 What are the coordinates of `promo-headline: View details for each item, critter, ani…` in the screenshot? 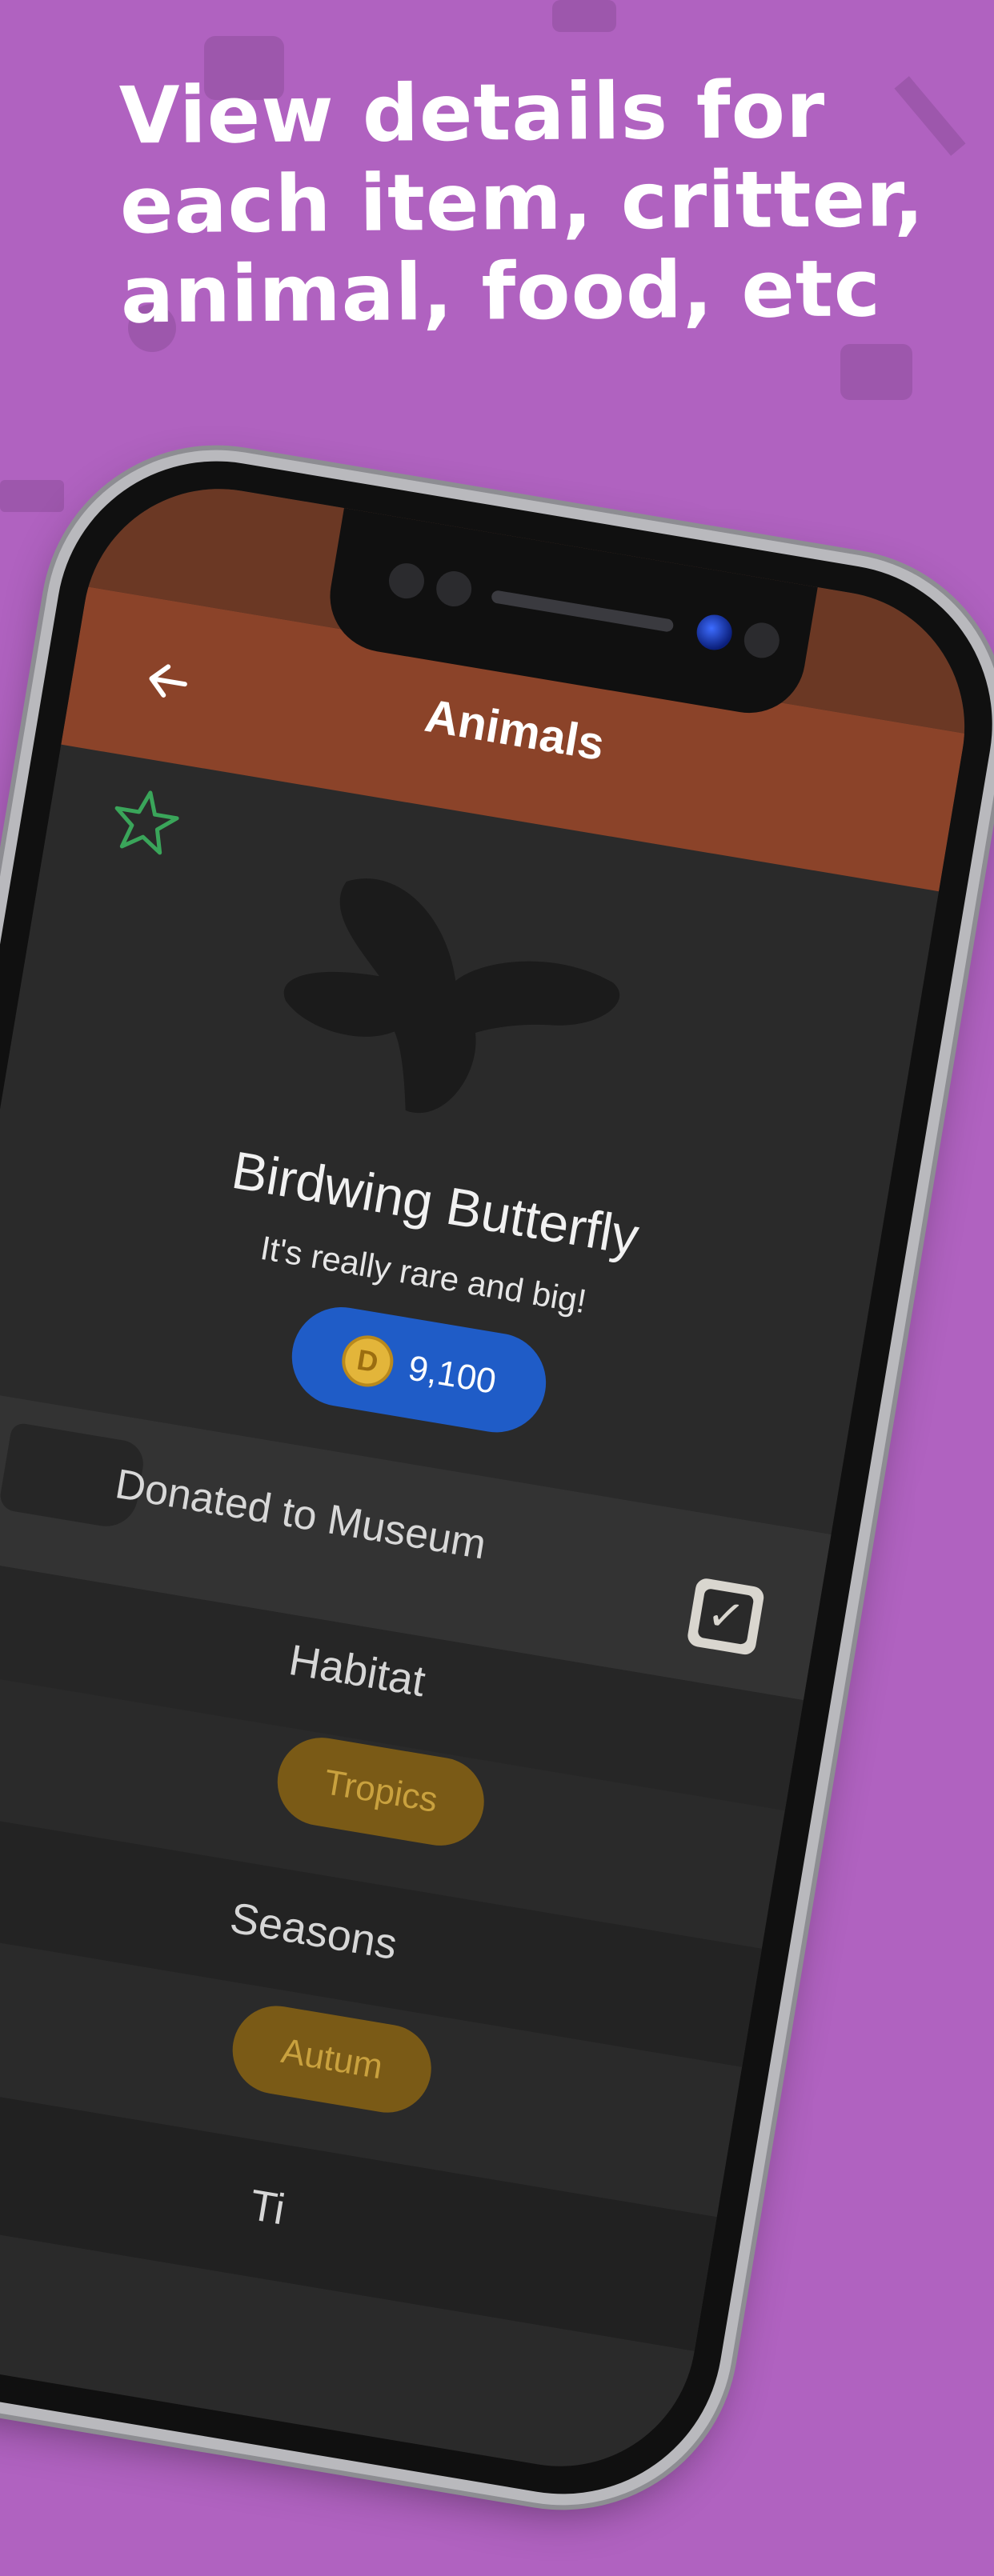 It's located at (536, 205).